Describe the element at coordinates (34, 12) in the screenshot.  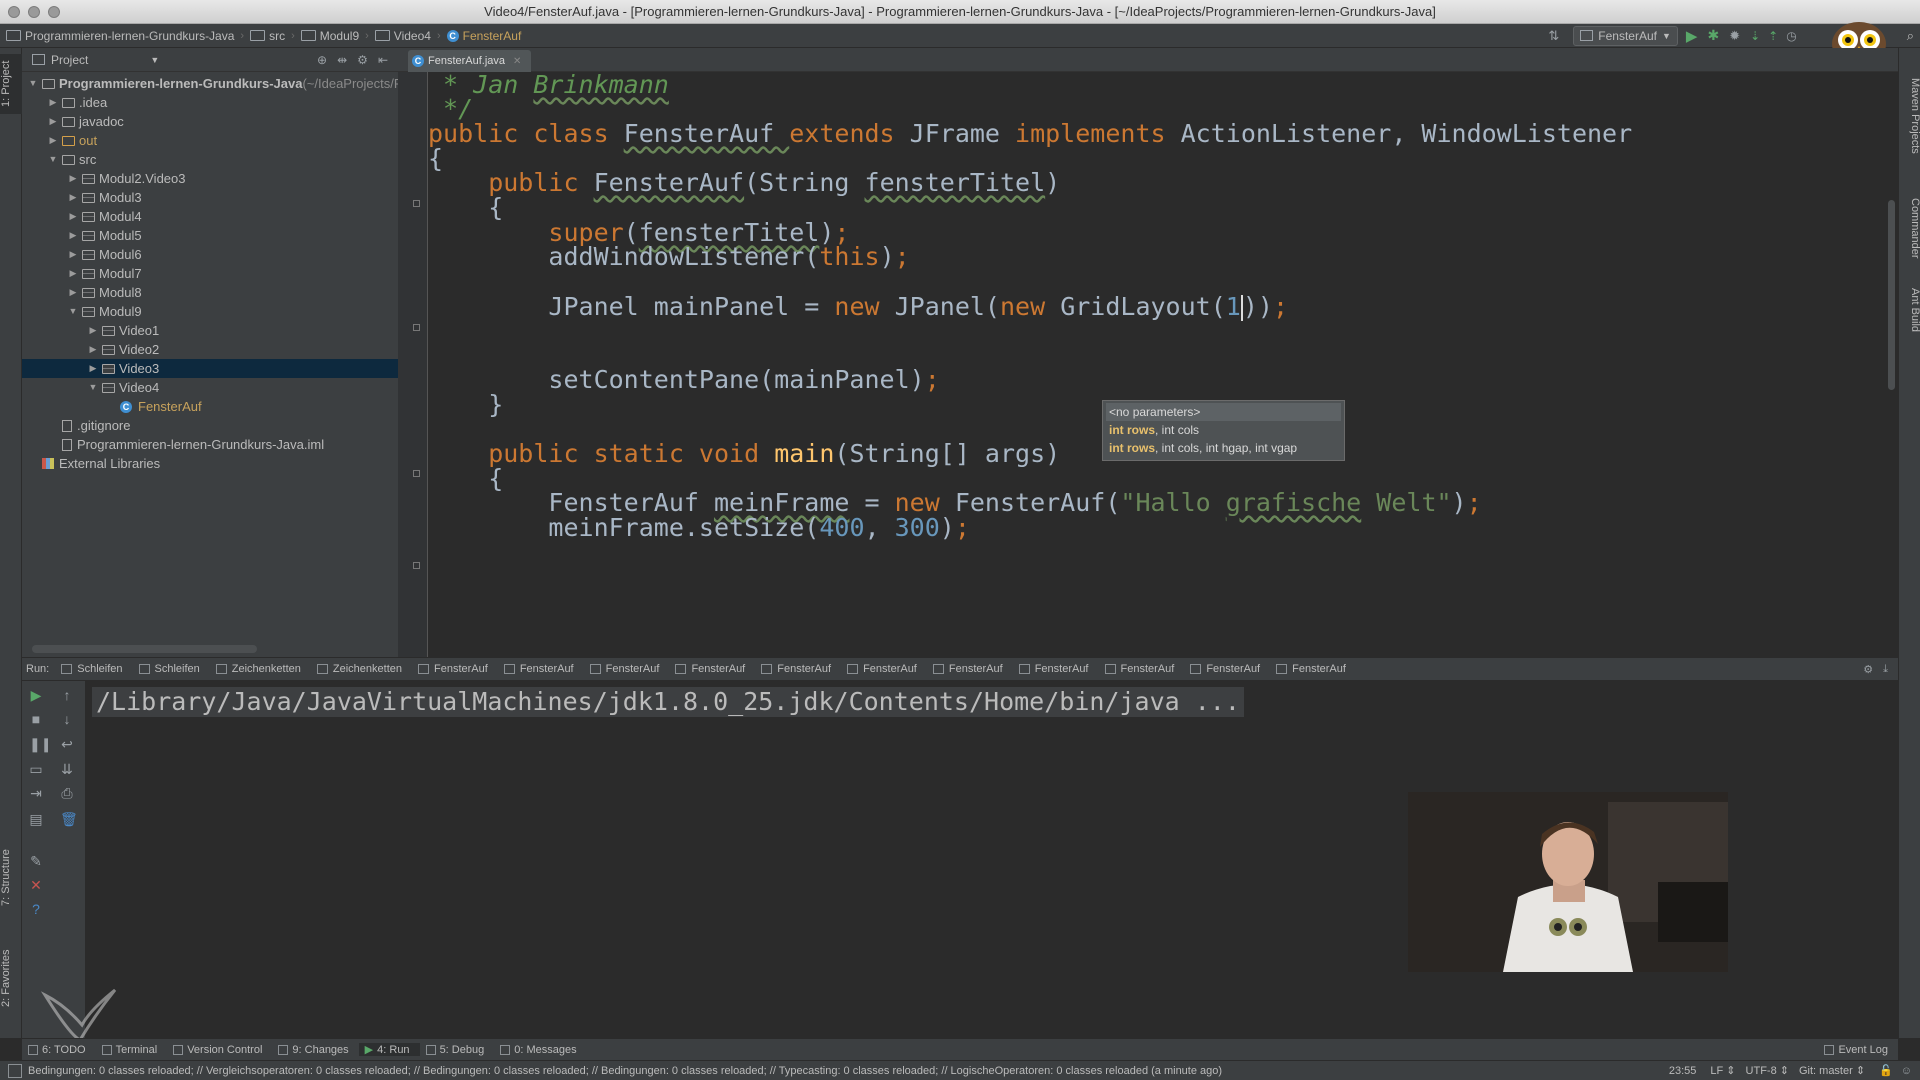
I see `minimize-window-icon` at that location.